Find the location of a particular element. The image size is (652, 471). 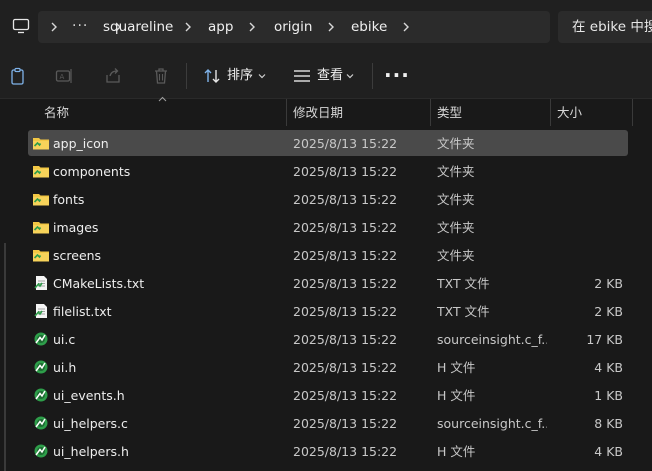

navigation-pane-scrollbar is located at coordinates (5, 357).